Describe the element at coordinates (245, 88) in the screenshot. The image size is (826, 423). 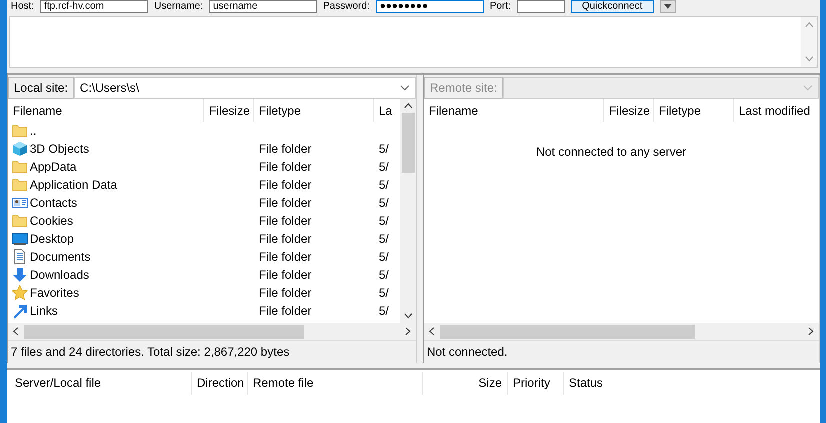
I see `local-path-dropdown: C:\Users\s\` at that location.